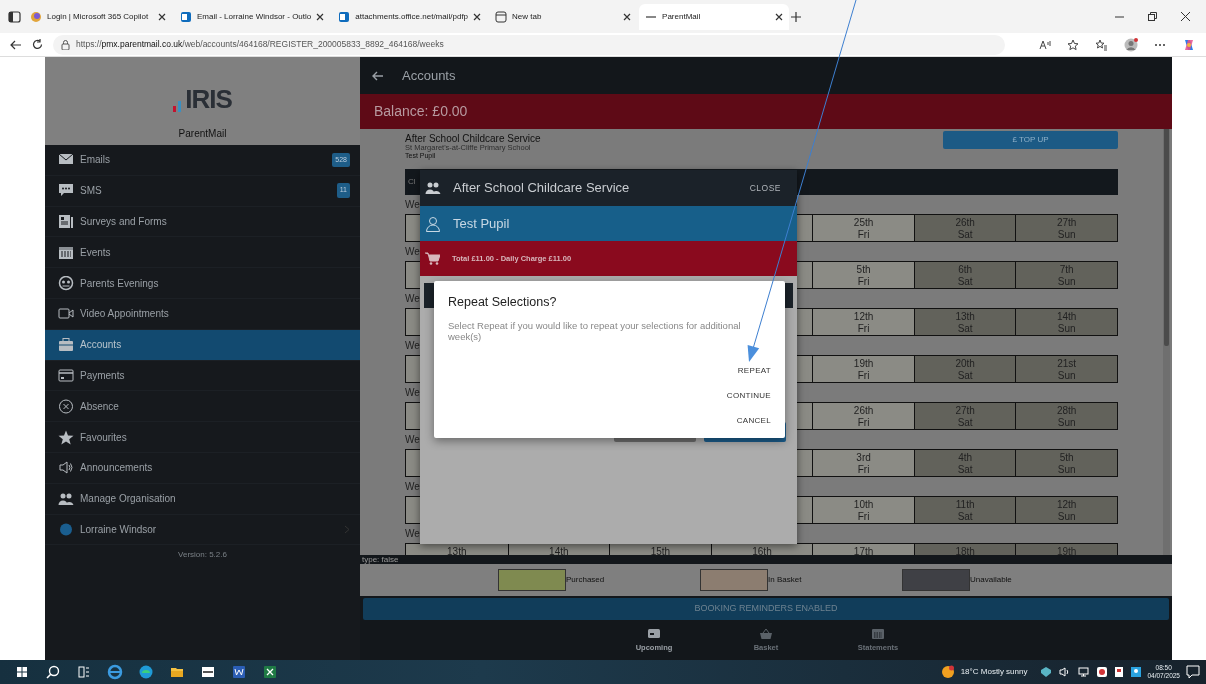  What do you see at coordinates (202, 253) in the screenshot?
I see `sidebar-item: Events` at bounding box center [202, 253].